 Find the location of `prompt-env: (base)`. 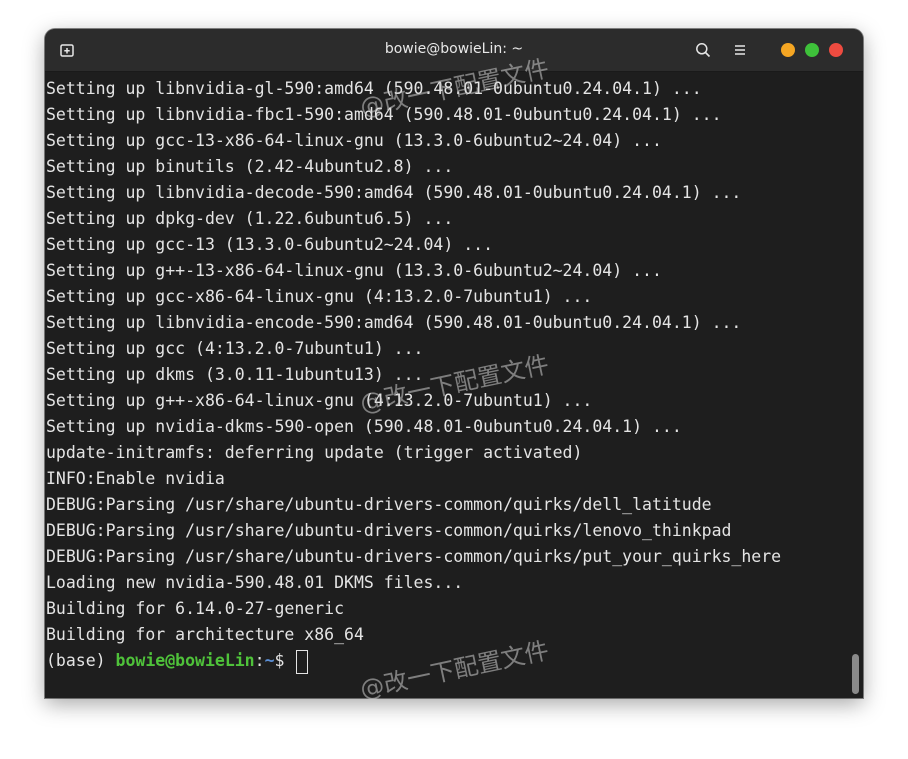

prompt-env: (base) is located at coordinates (81, 660).